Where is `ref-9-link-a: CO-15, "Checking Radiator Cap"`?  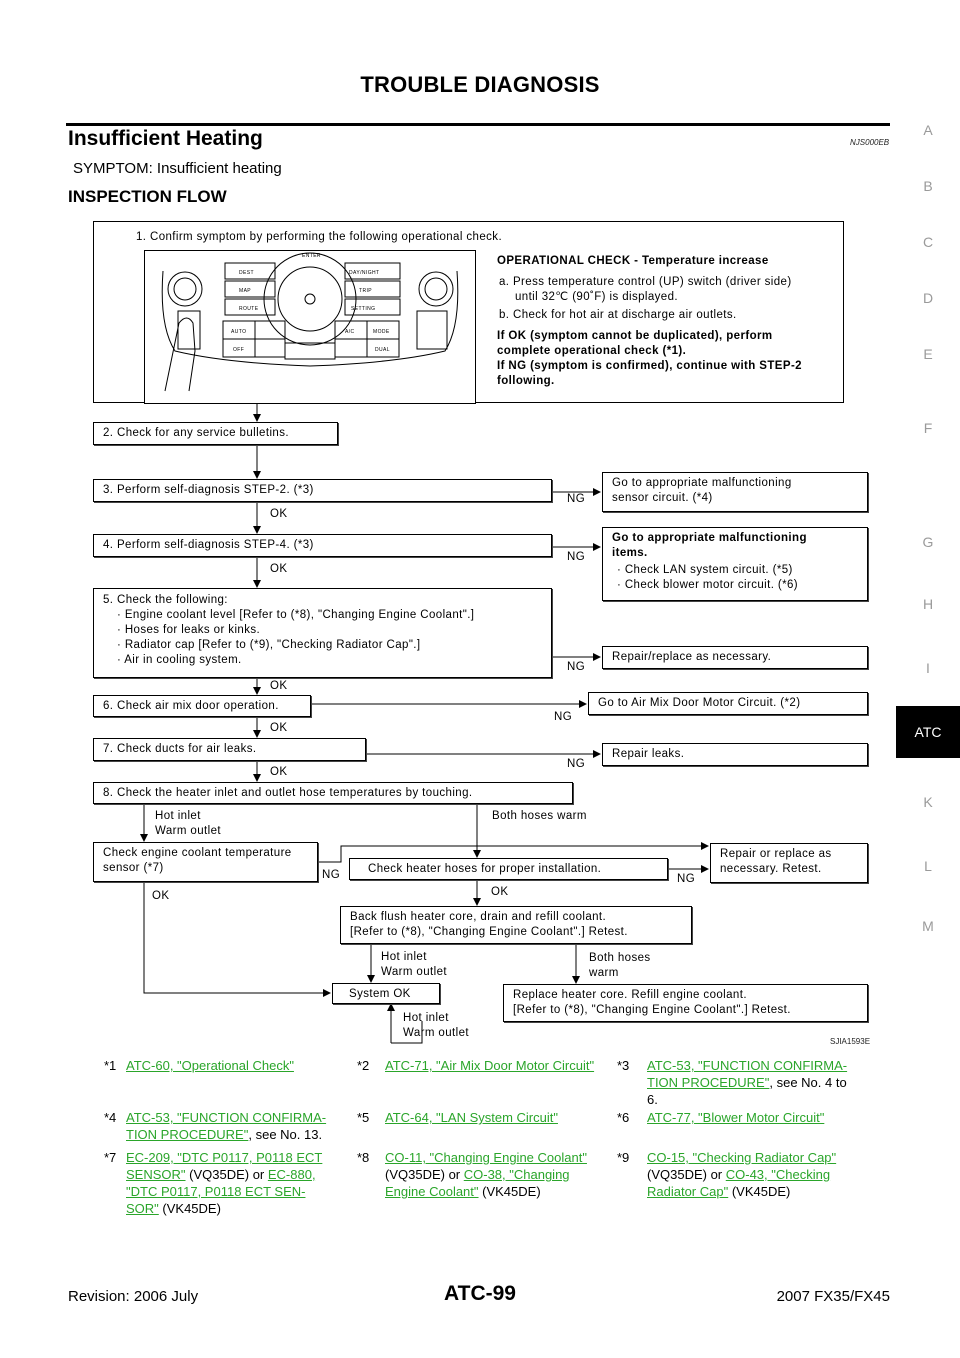 ref-9-link-a: CO-15, "Checking Radiator Cap" is located at coordinates (741, 1157).